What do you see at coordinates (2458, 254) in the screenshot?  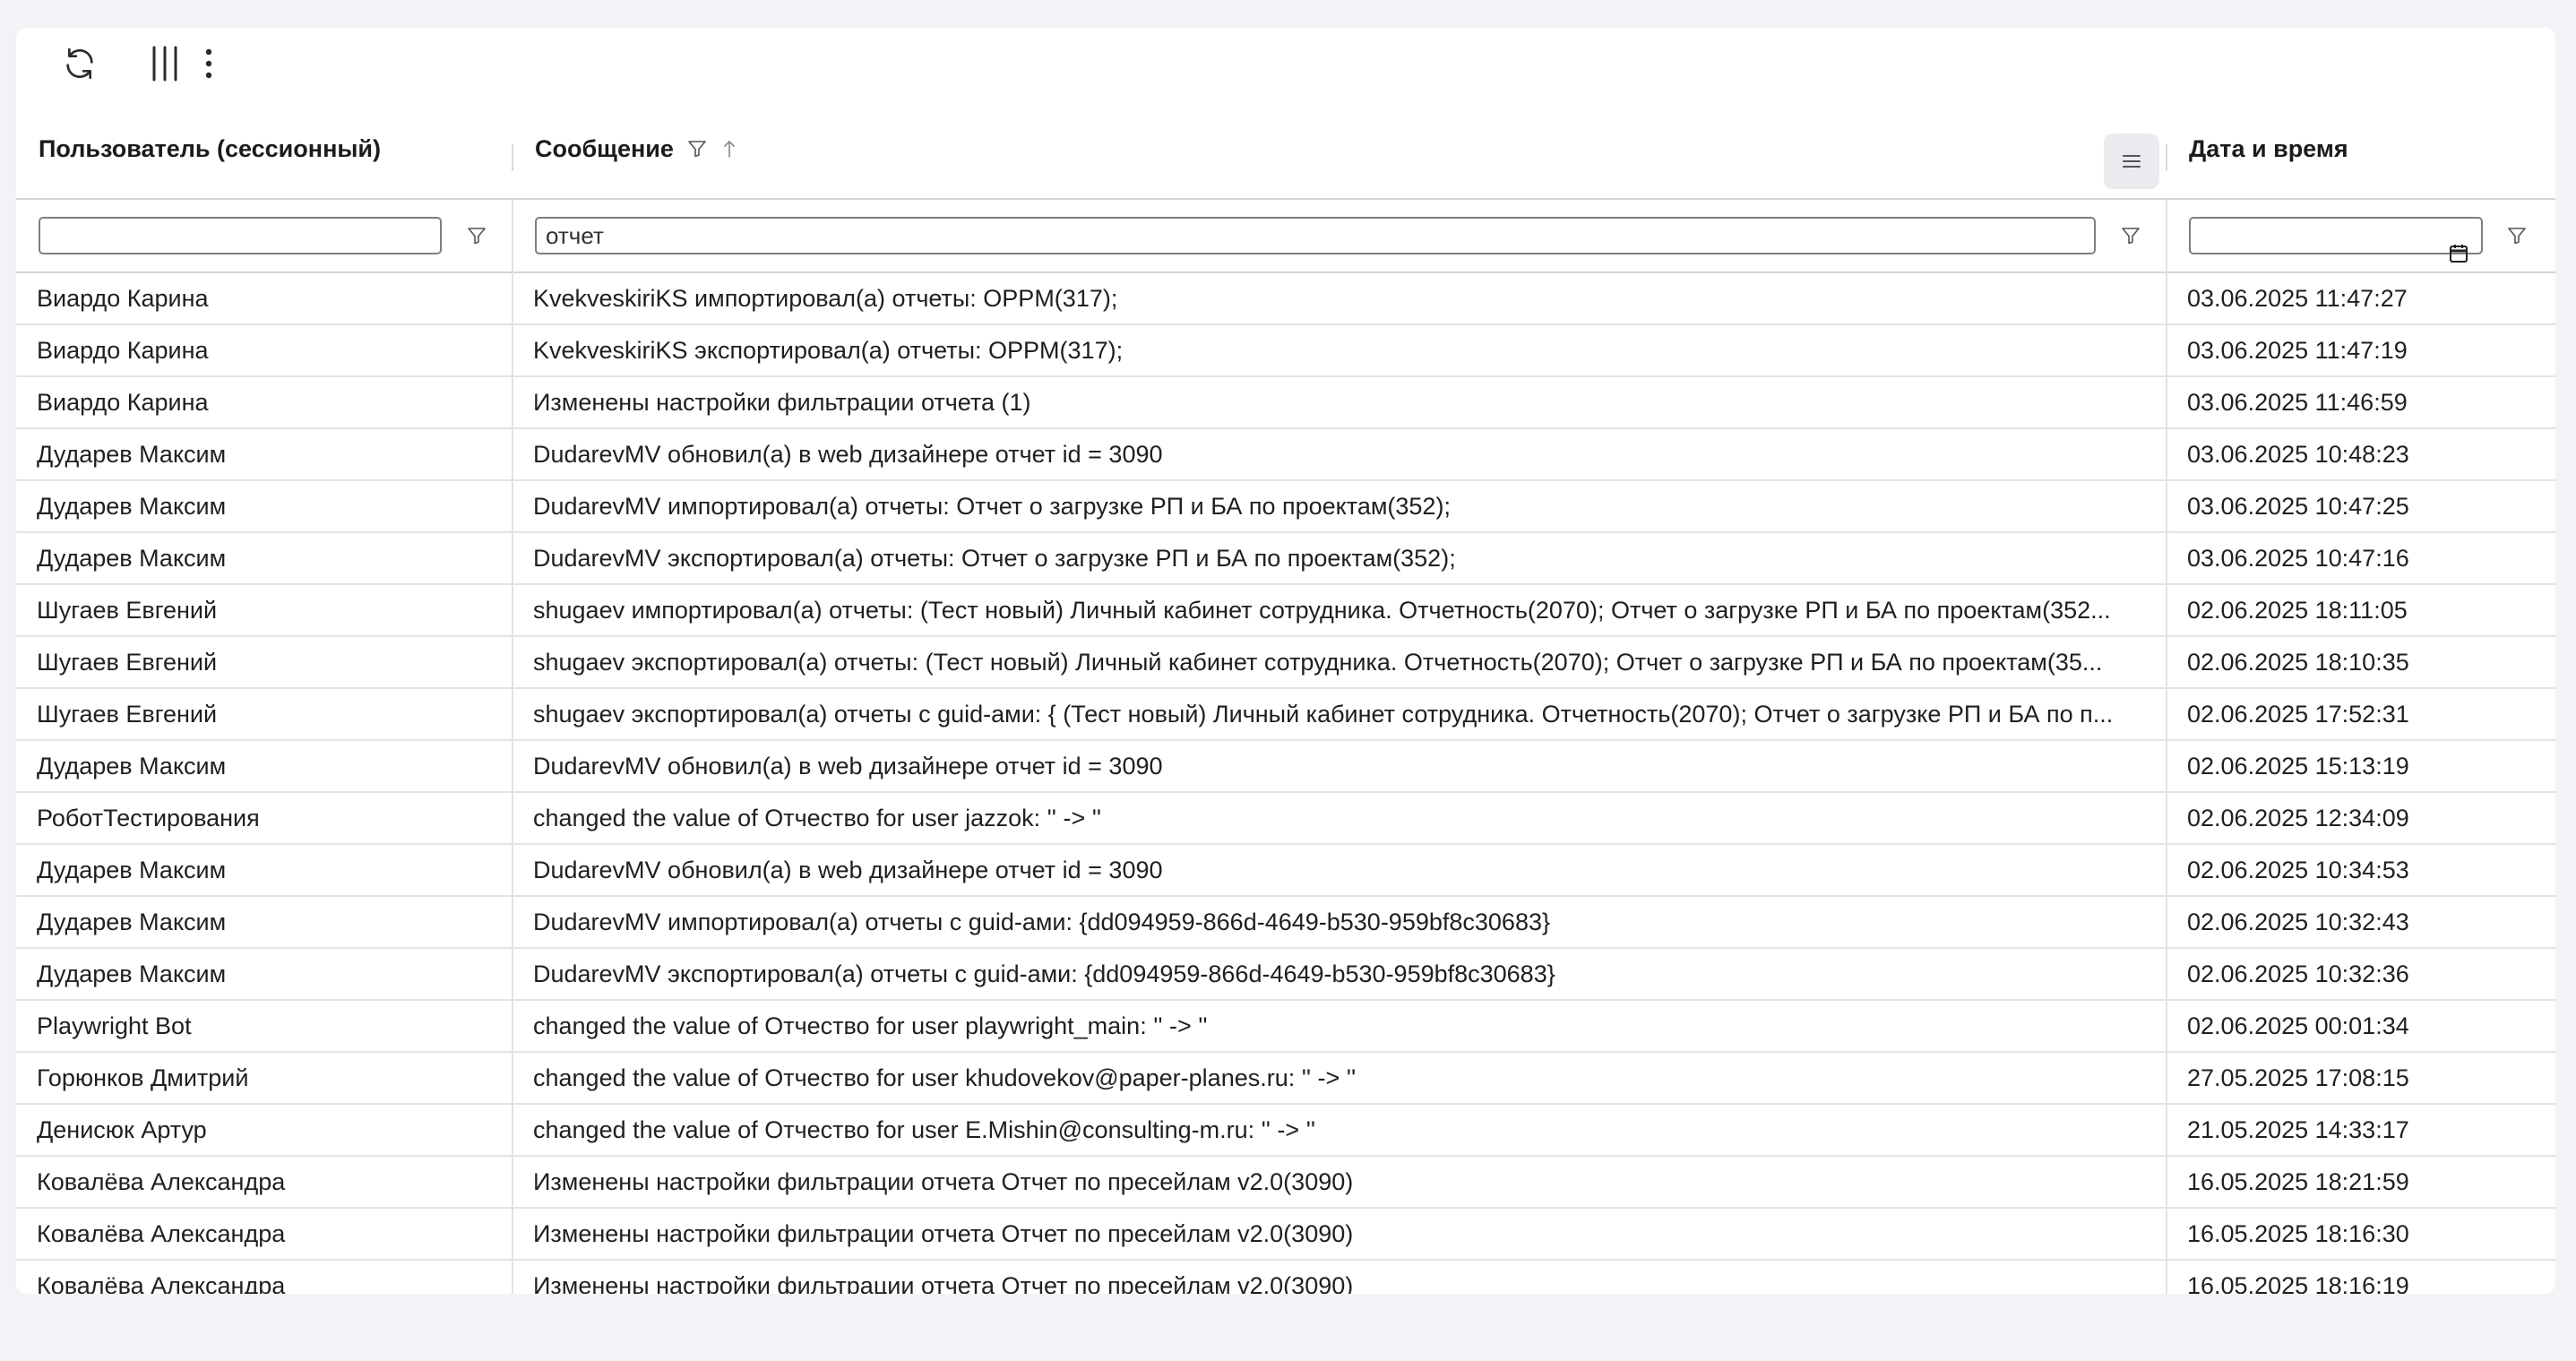 I see `calendar-icon` at bounding box center [2458, 254].